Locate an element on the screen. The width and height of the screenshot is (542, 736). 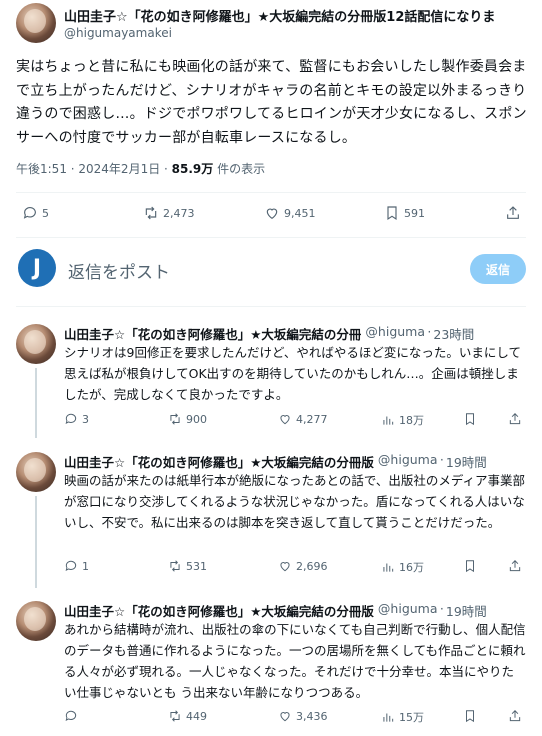
tweet-meta: 午後1:51 · 2024年2月1日 · 85.9万 件の表示 is located at coordinates (140, 168).